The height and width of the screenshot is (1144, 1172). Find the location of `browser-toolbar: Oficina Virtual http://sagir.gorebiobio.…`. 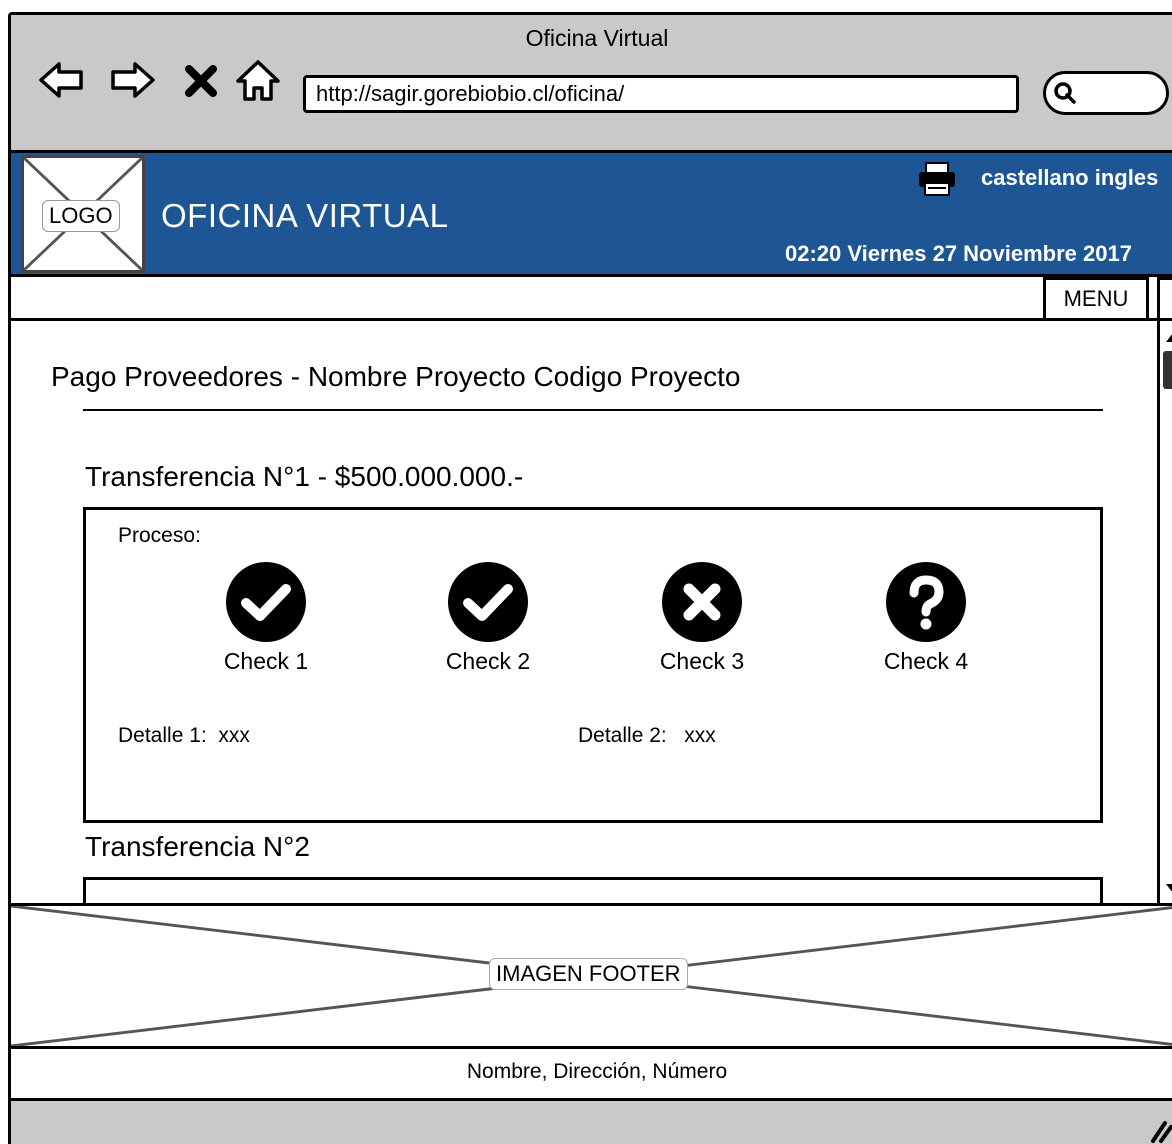

browser-toolbar: Oficina Virtual http://sagir.gorebiobio.… is located at coordinates (591, 84).